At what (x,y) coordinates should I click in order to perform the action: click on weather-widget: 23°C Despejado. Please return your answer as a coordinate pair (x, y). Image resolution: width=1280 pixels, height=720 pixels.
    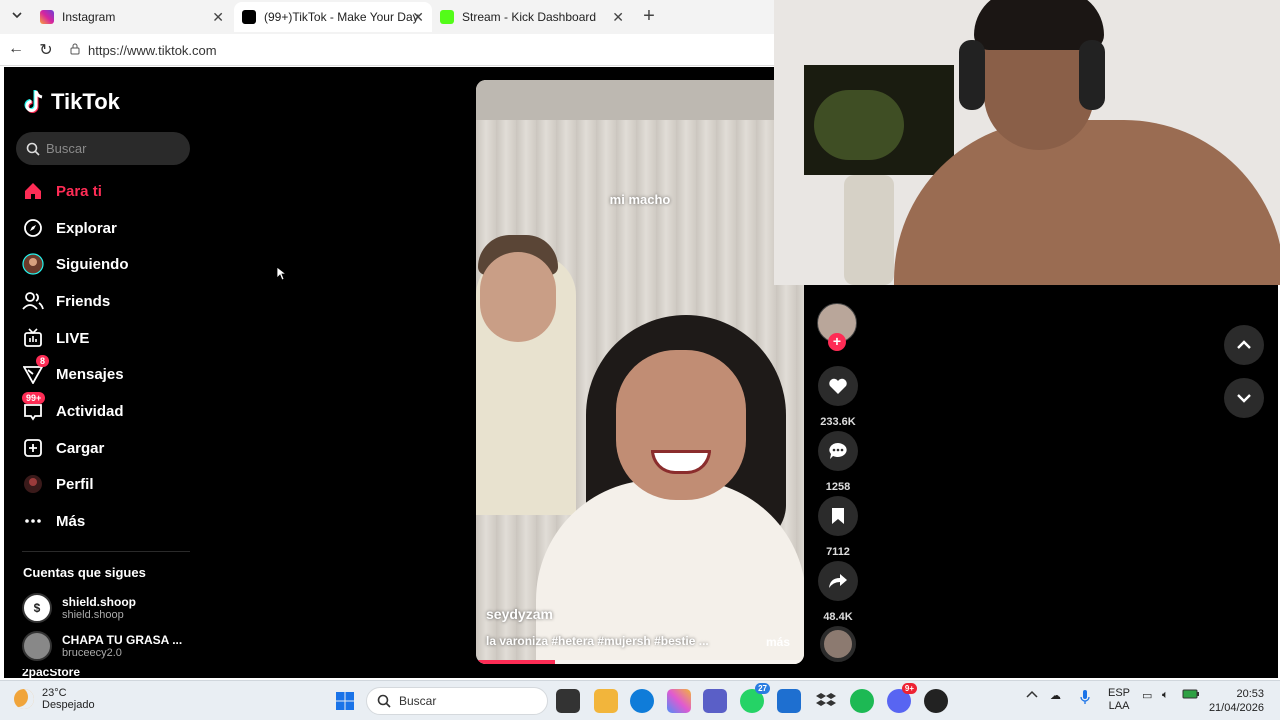
    Looking at the image, I should click on (54, 699).